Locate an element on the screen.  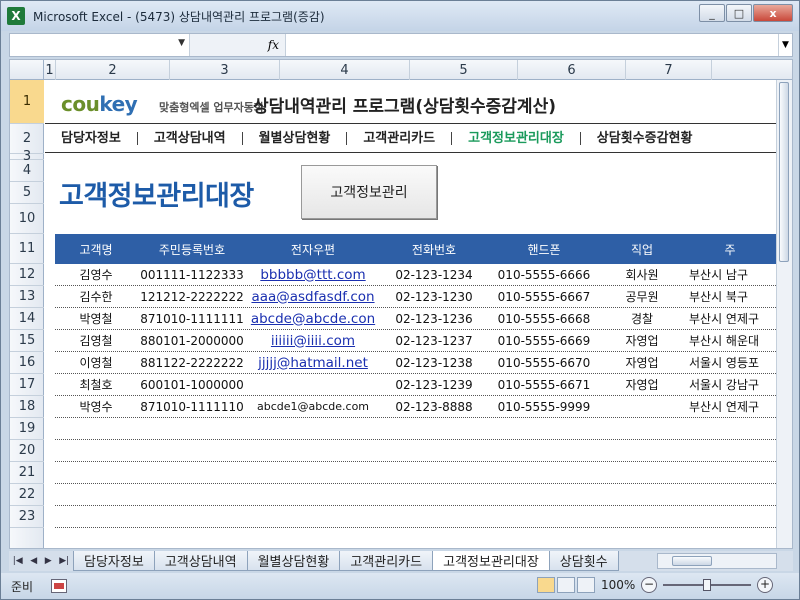
cell-mobile: 010-5555-6671 is located at coordinates (544, 384).